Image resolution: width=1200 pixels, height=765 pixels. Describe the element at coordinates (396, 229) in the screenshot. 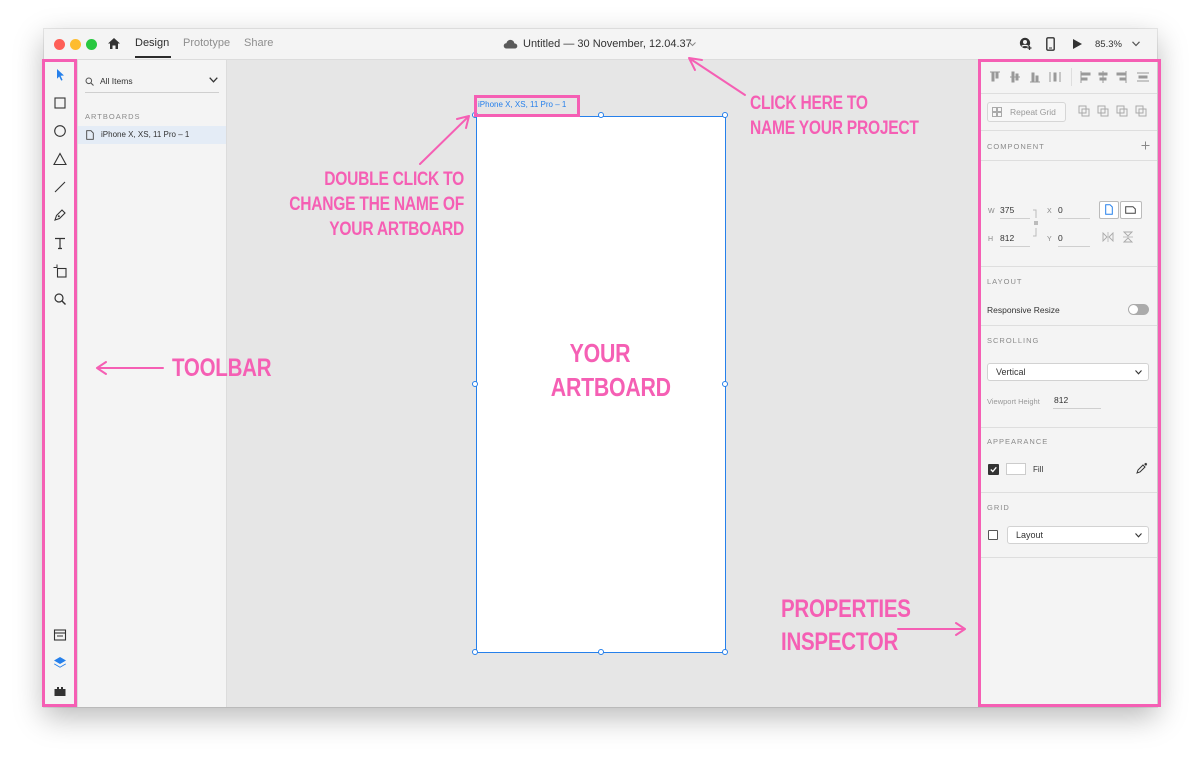

I see `annotation-line: YOUR ARTBOARD` at that location.